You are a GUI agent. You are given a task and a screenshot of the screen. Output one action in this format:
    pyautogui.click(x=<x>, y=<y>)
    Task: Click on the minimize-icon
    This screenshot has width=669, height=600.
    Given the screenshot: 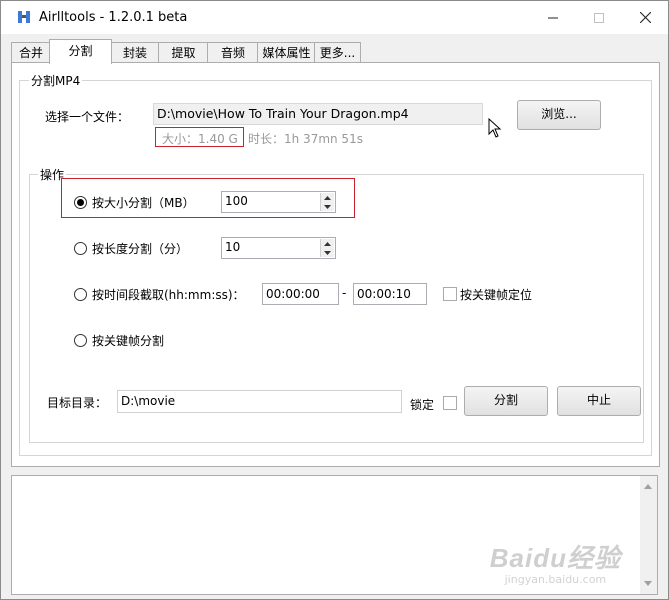 What is the action you would take?
    pyautogui.click(x=553, y=17)
    